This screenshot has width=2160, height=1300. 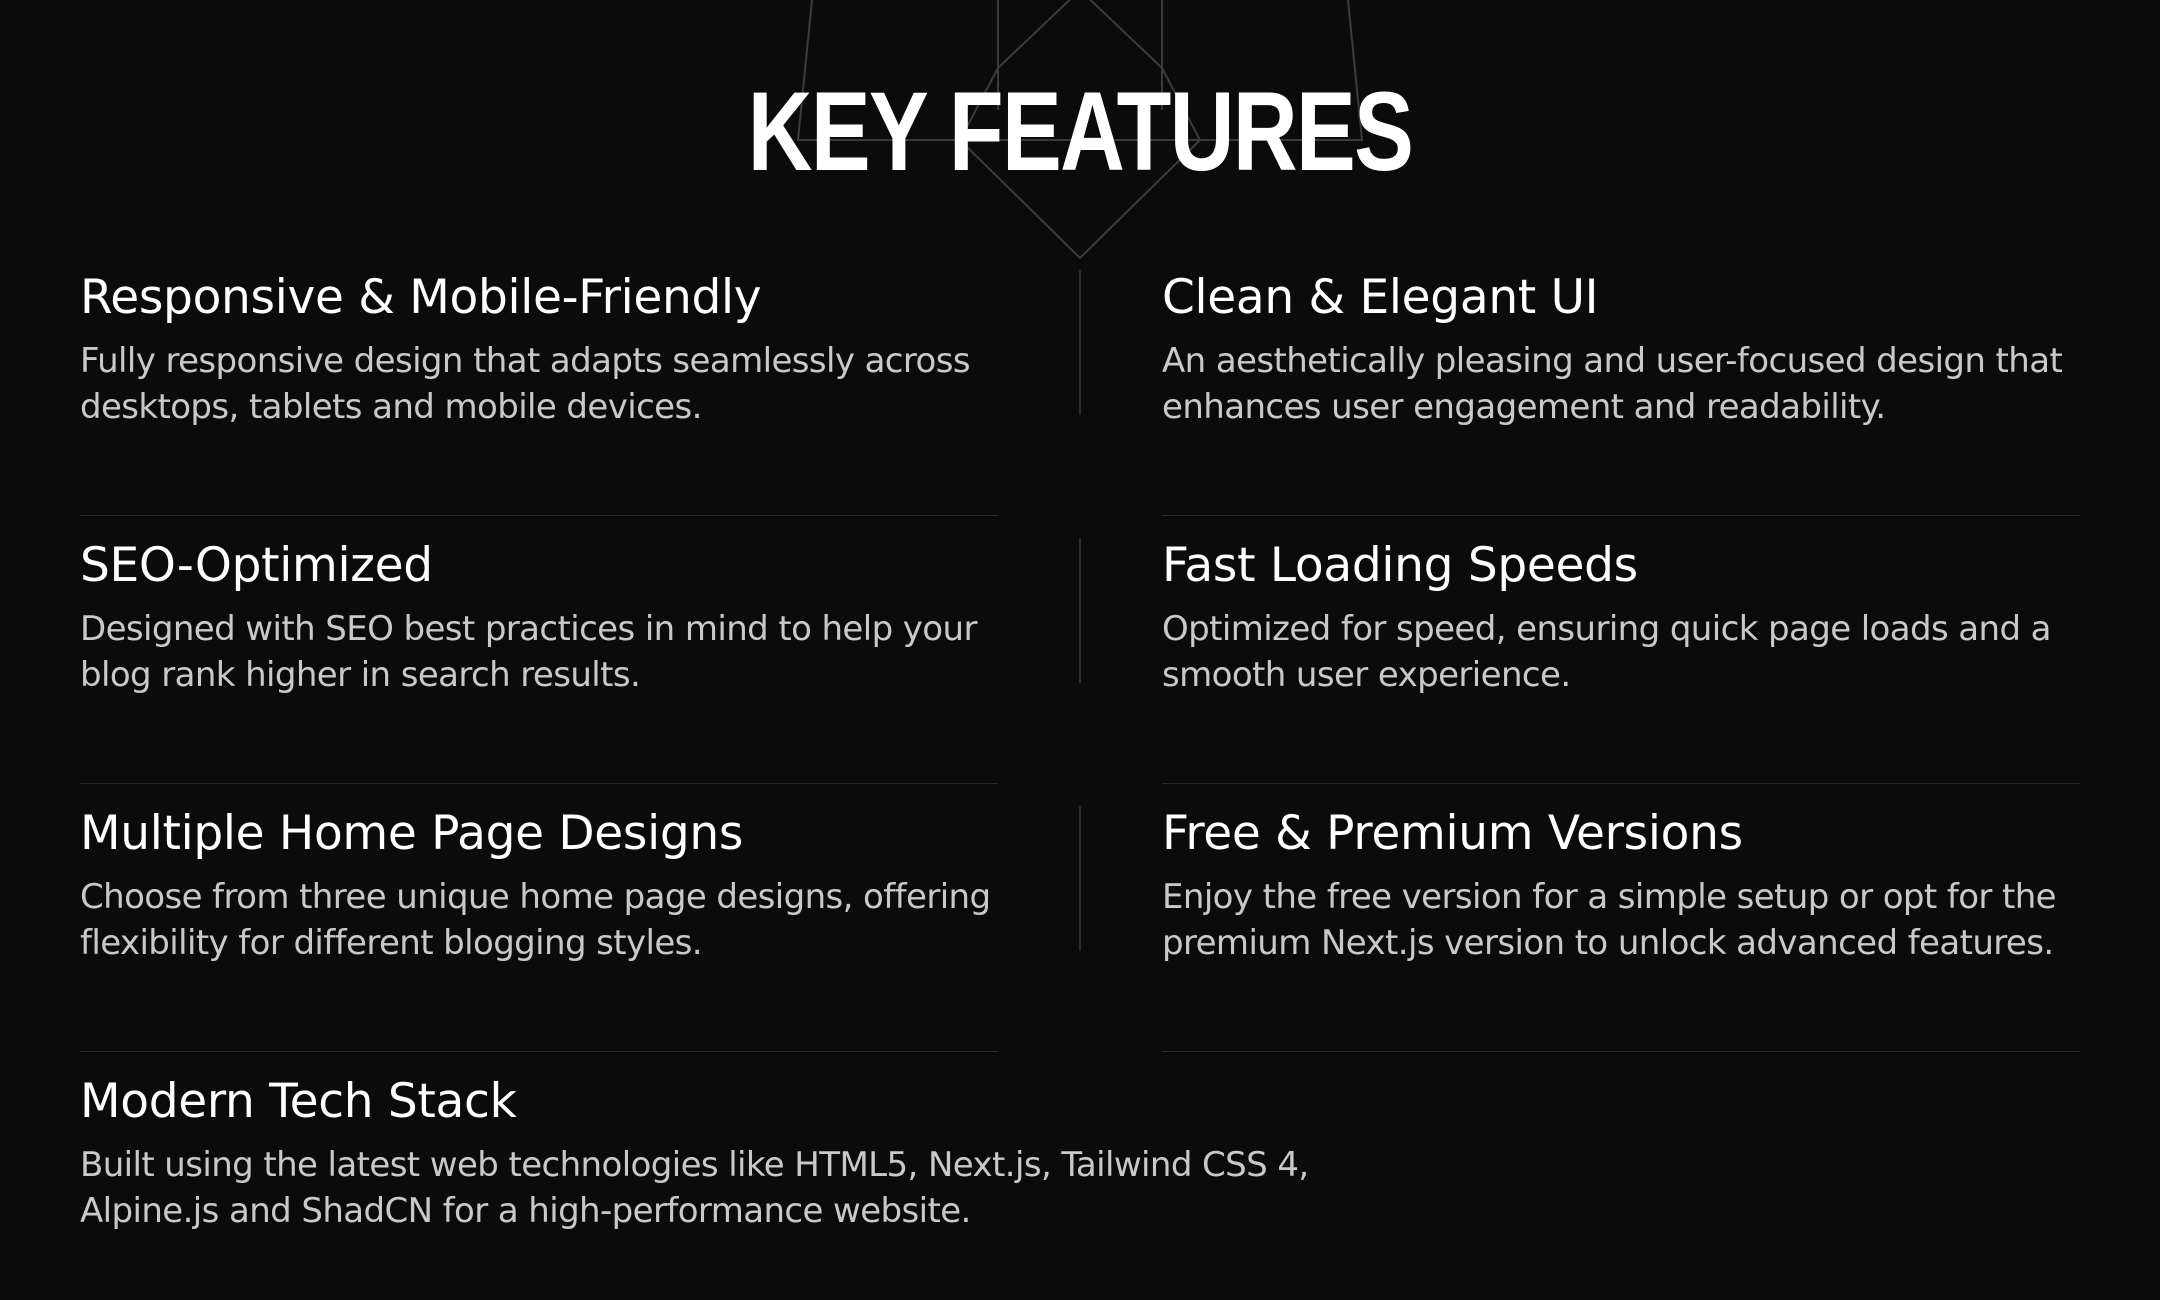 I want to click on feature-title: Responsive & Mobile-Friendly, so click(x=421, y=297).